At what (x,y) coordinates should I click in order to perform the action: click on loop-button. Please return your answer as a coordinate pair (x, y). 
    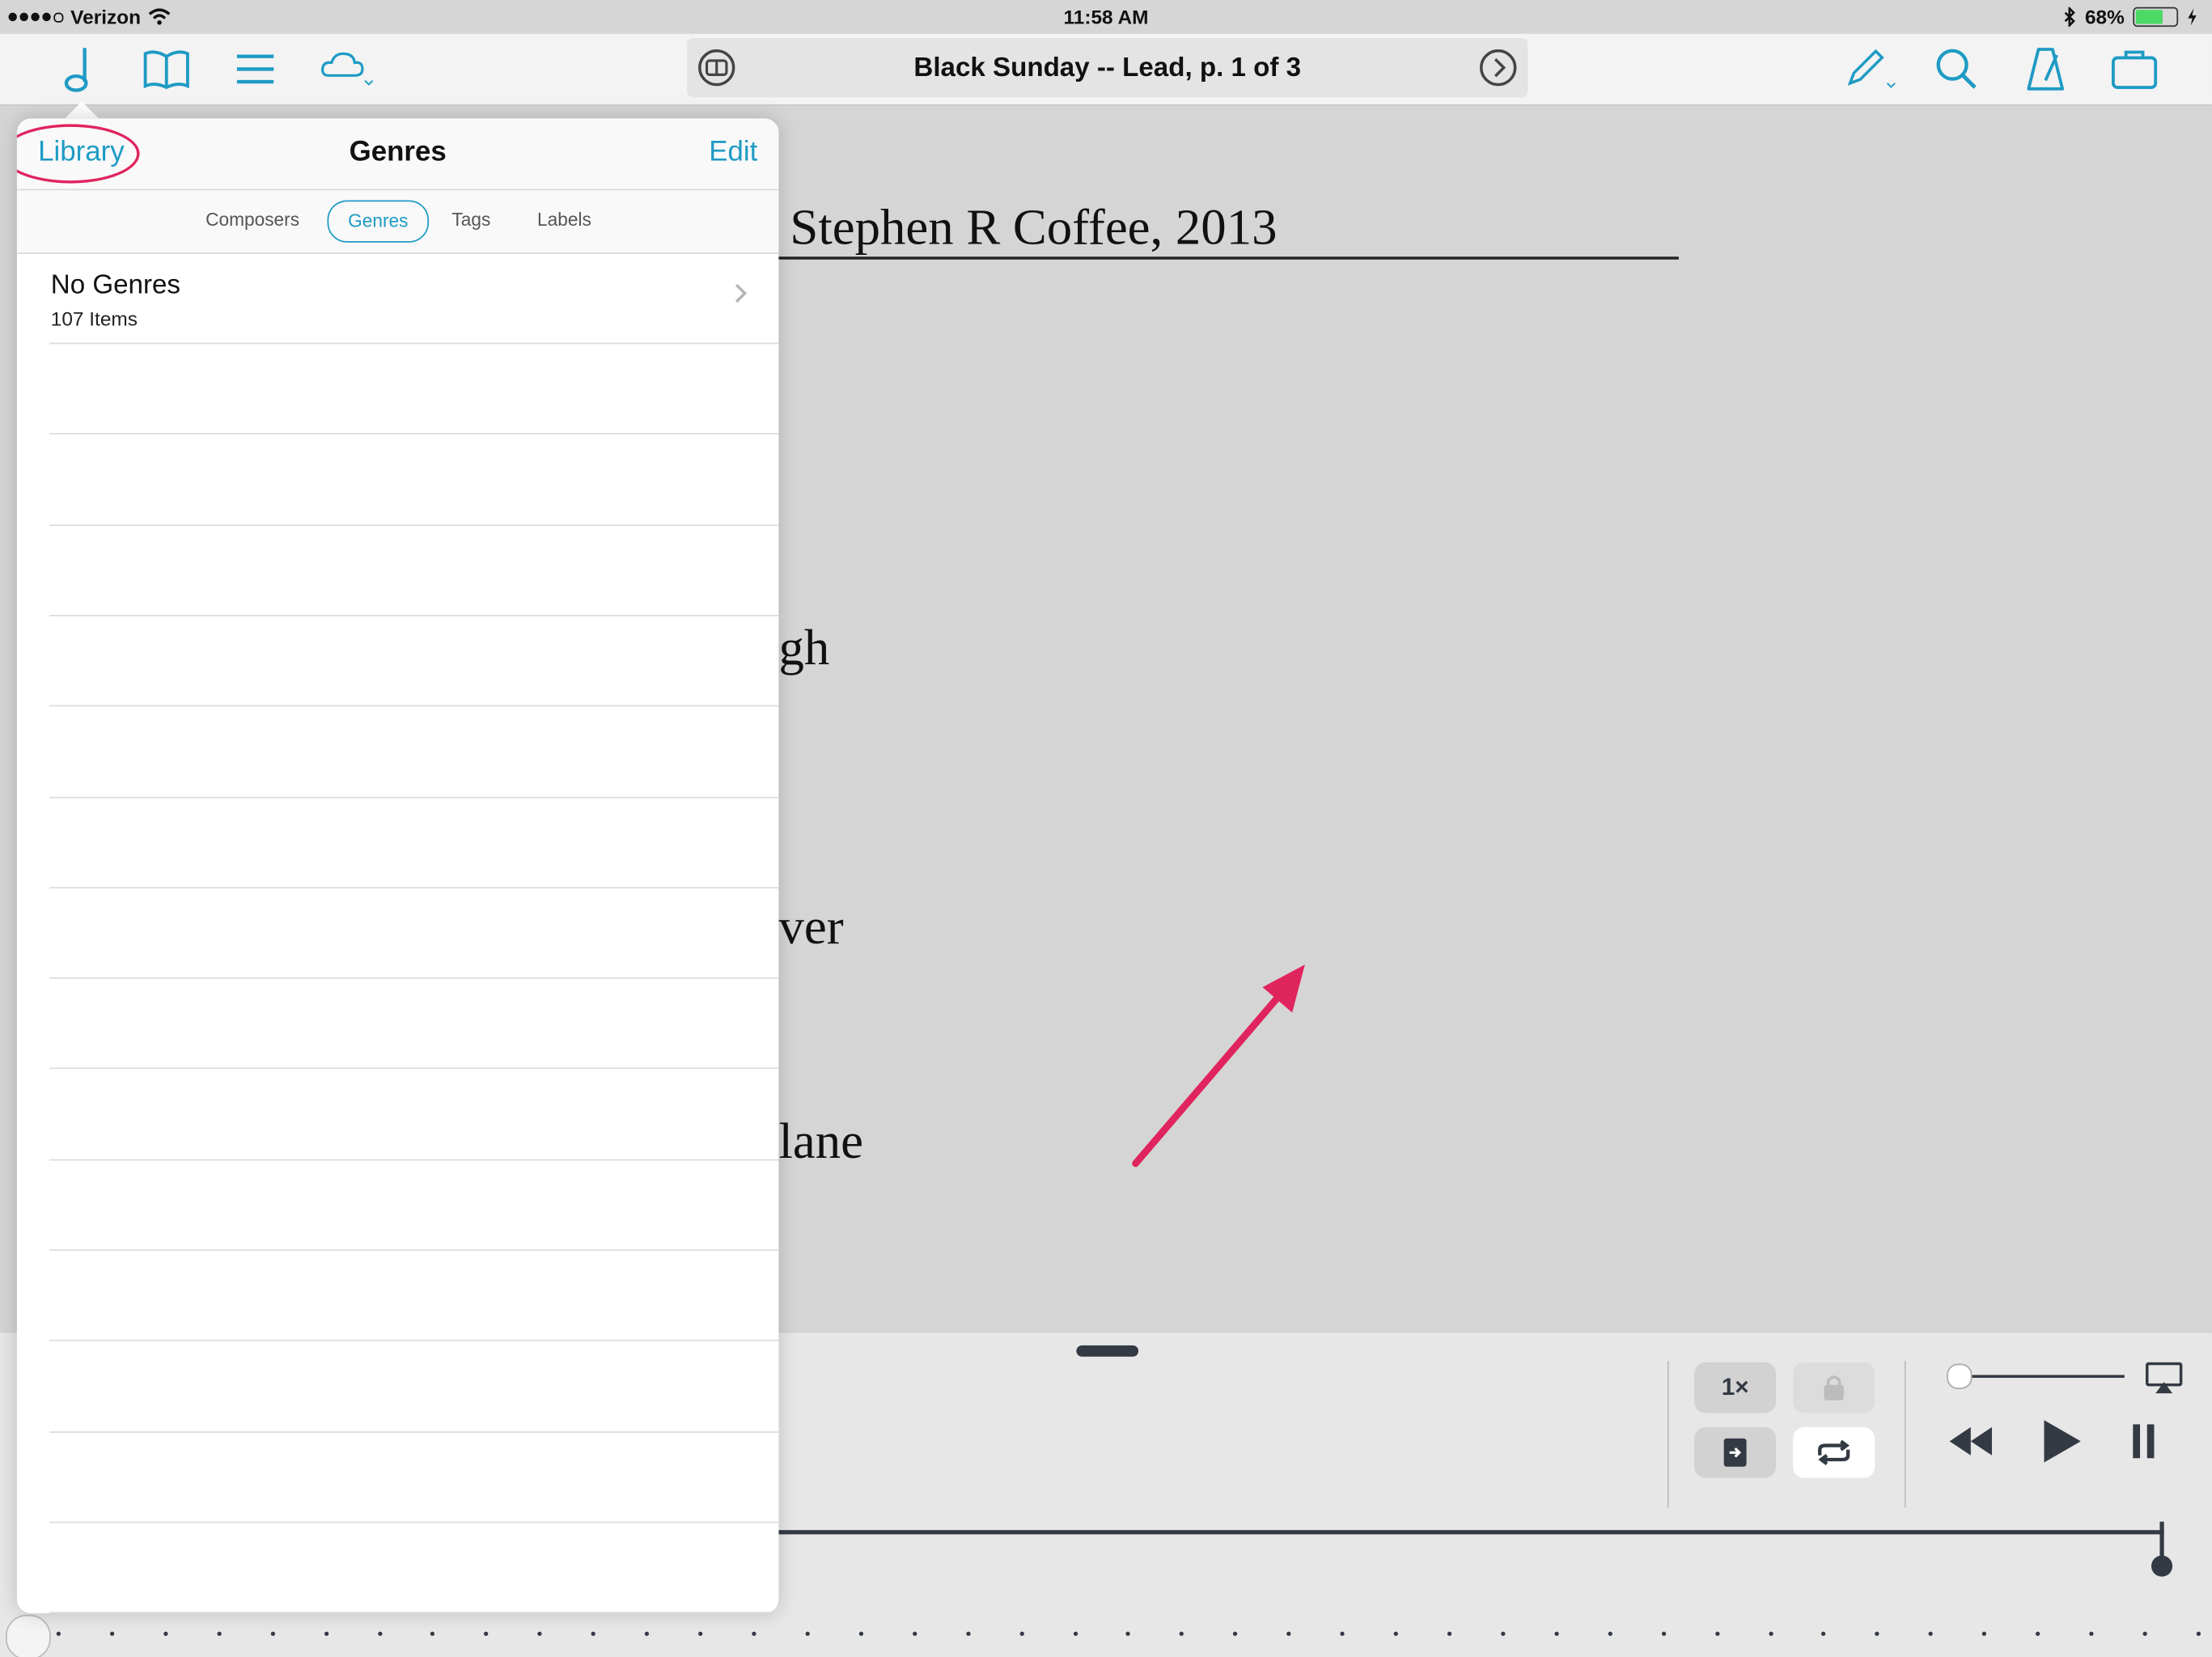
    Looking at the image, I should click on (1834, 1452).